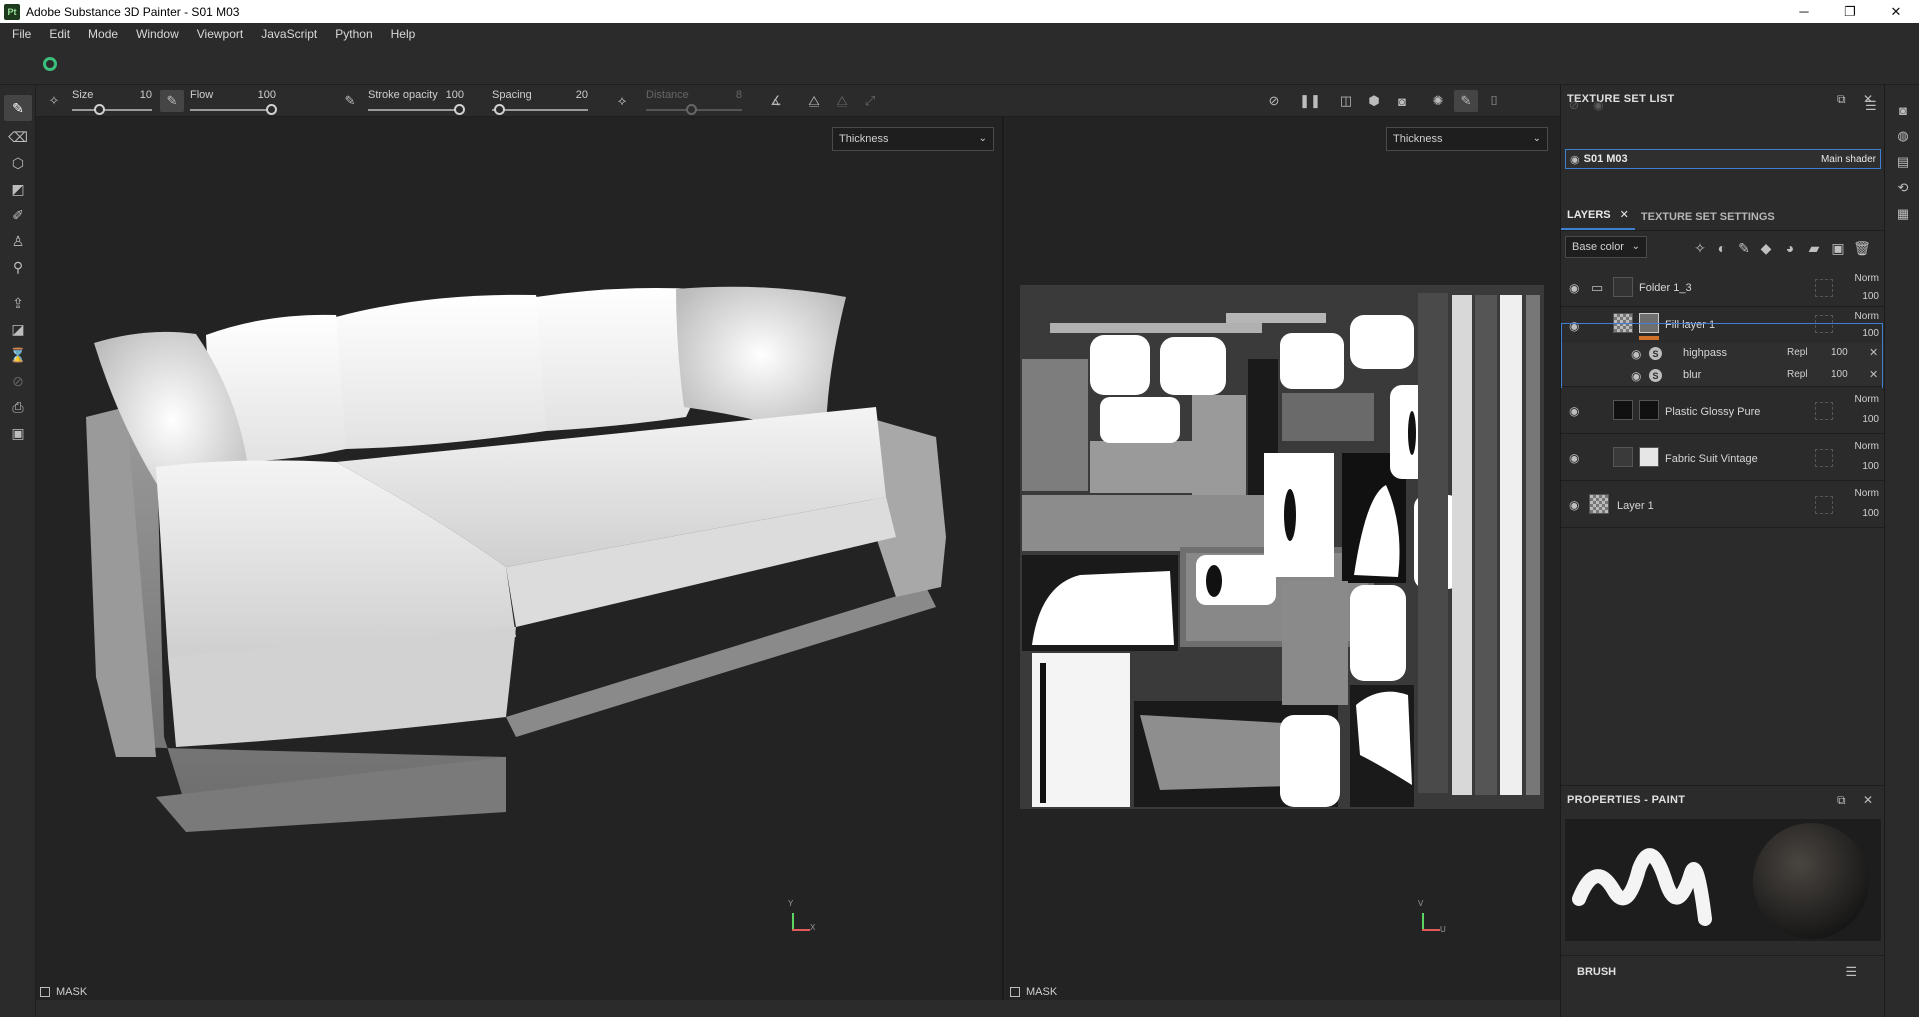 The width and height of the screenshot is (1919, 1017). Describe the element at coordinates (1031, 991) in the screenshot. I see `mask-toggle-2d: MASK` at that location.